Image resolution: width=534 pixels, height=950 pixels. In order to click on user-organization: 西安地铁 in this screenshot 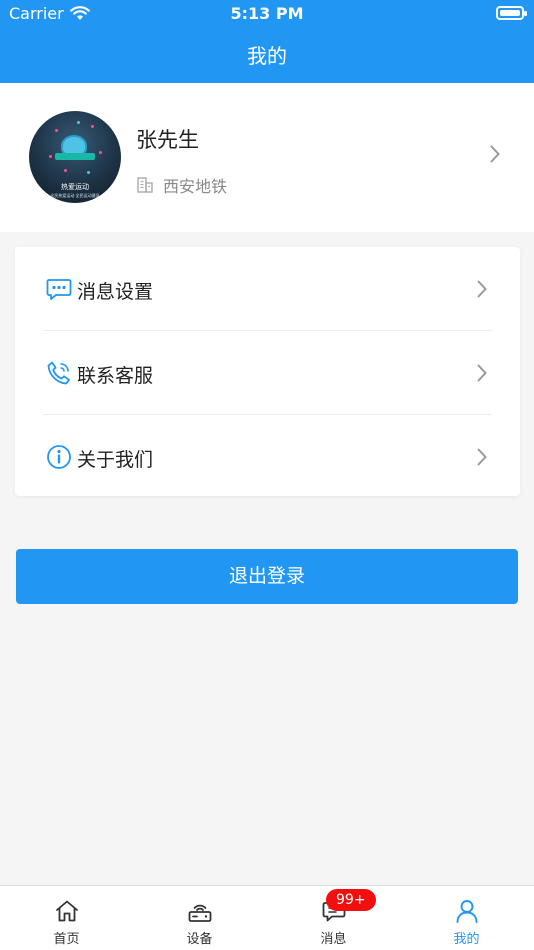, I will do `click(181, 185)`.